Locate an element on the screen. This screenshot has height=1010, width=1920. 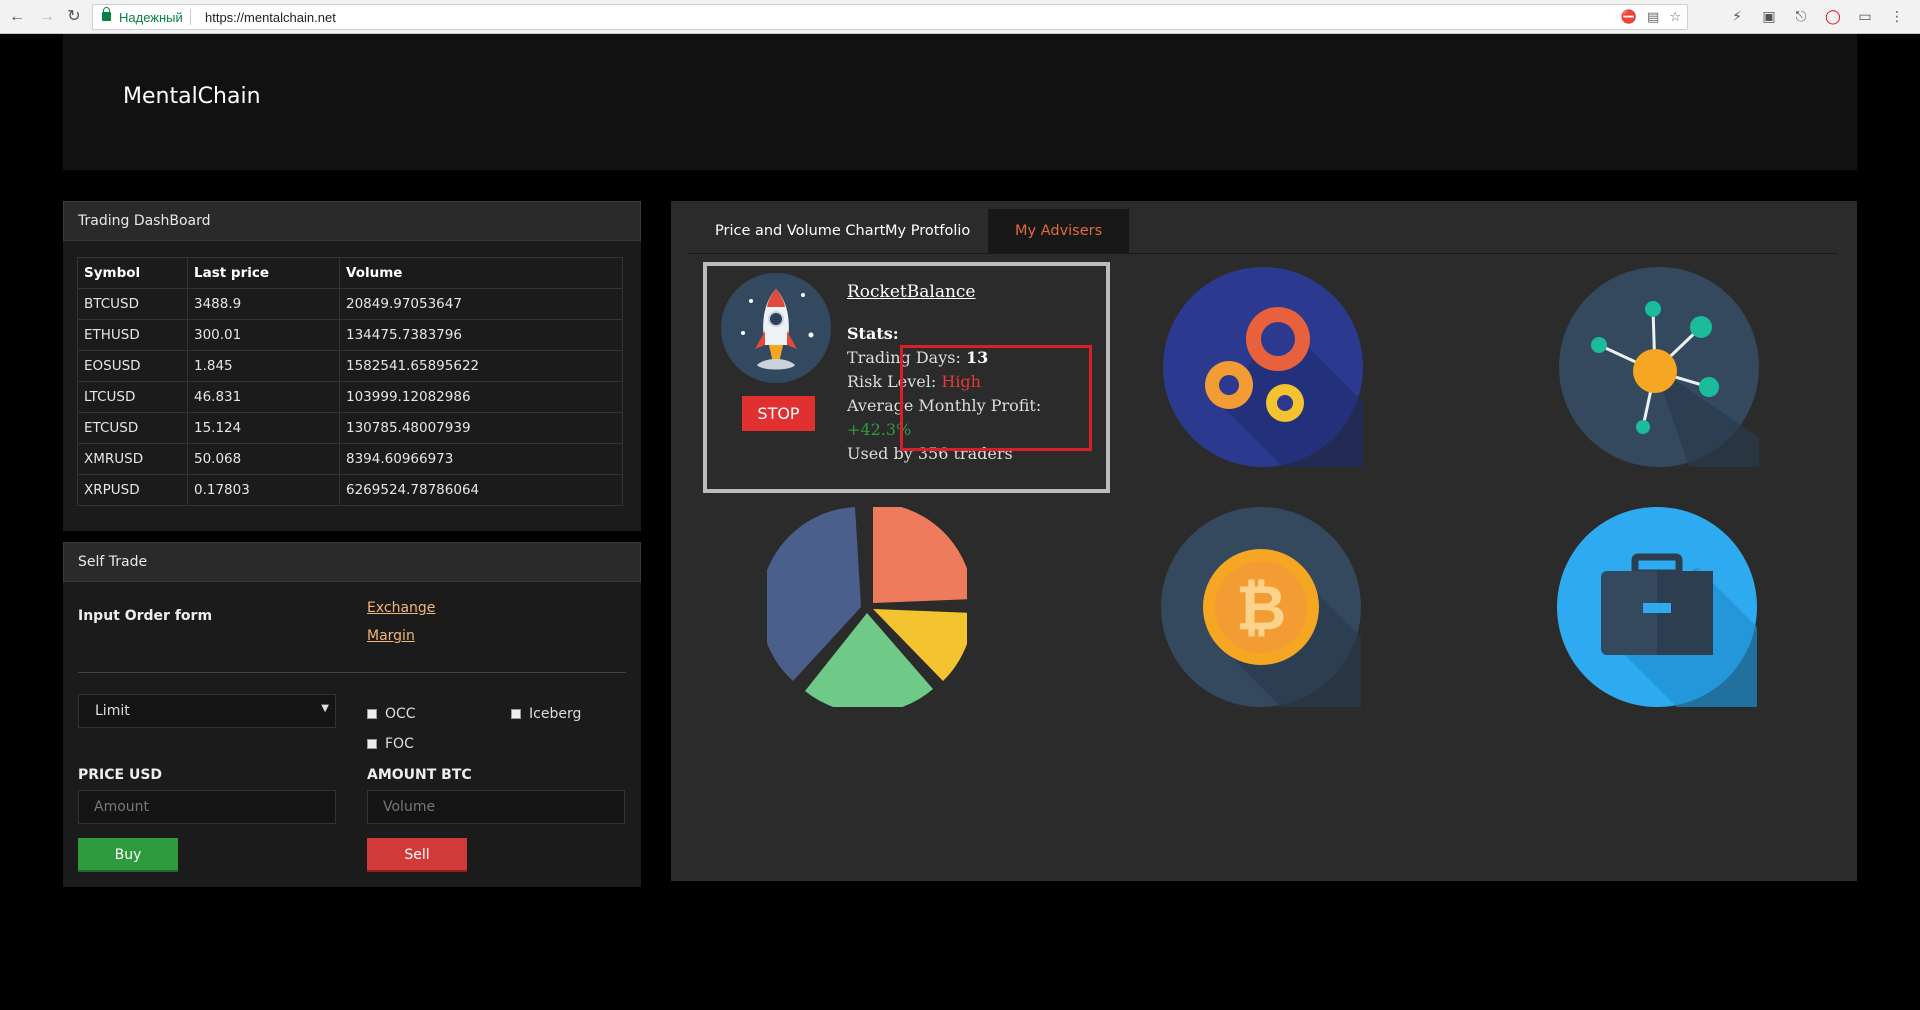
tab-my-advisers: My Advisers is located at coordinates (1059, 231).